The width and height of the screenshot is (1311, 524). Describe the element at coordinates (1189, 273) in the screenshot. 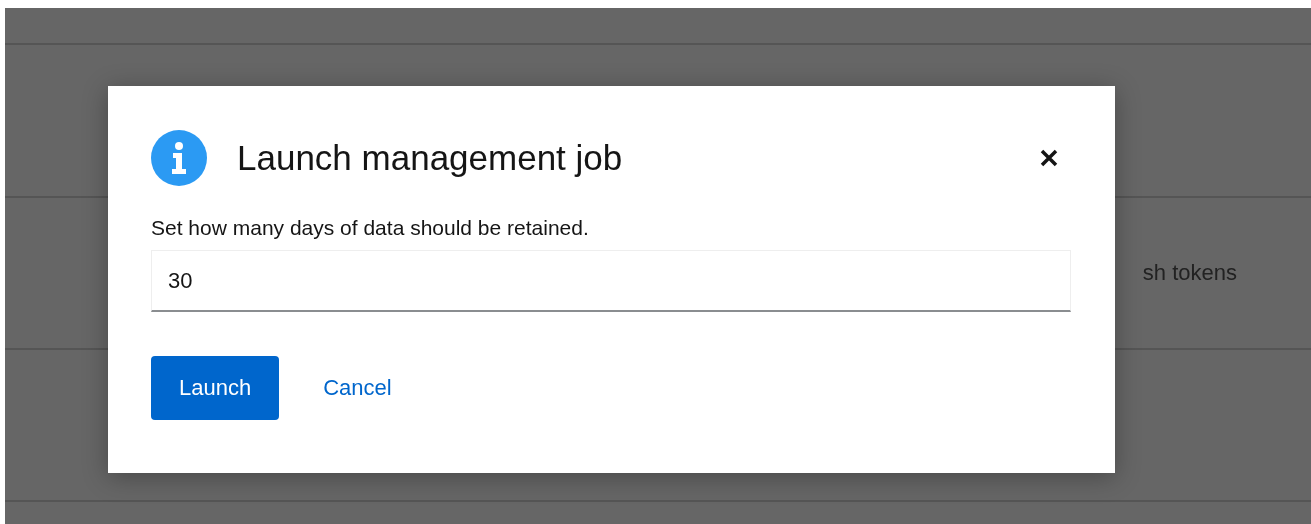

I see `row-text: sh tokens` at that location.